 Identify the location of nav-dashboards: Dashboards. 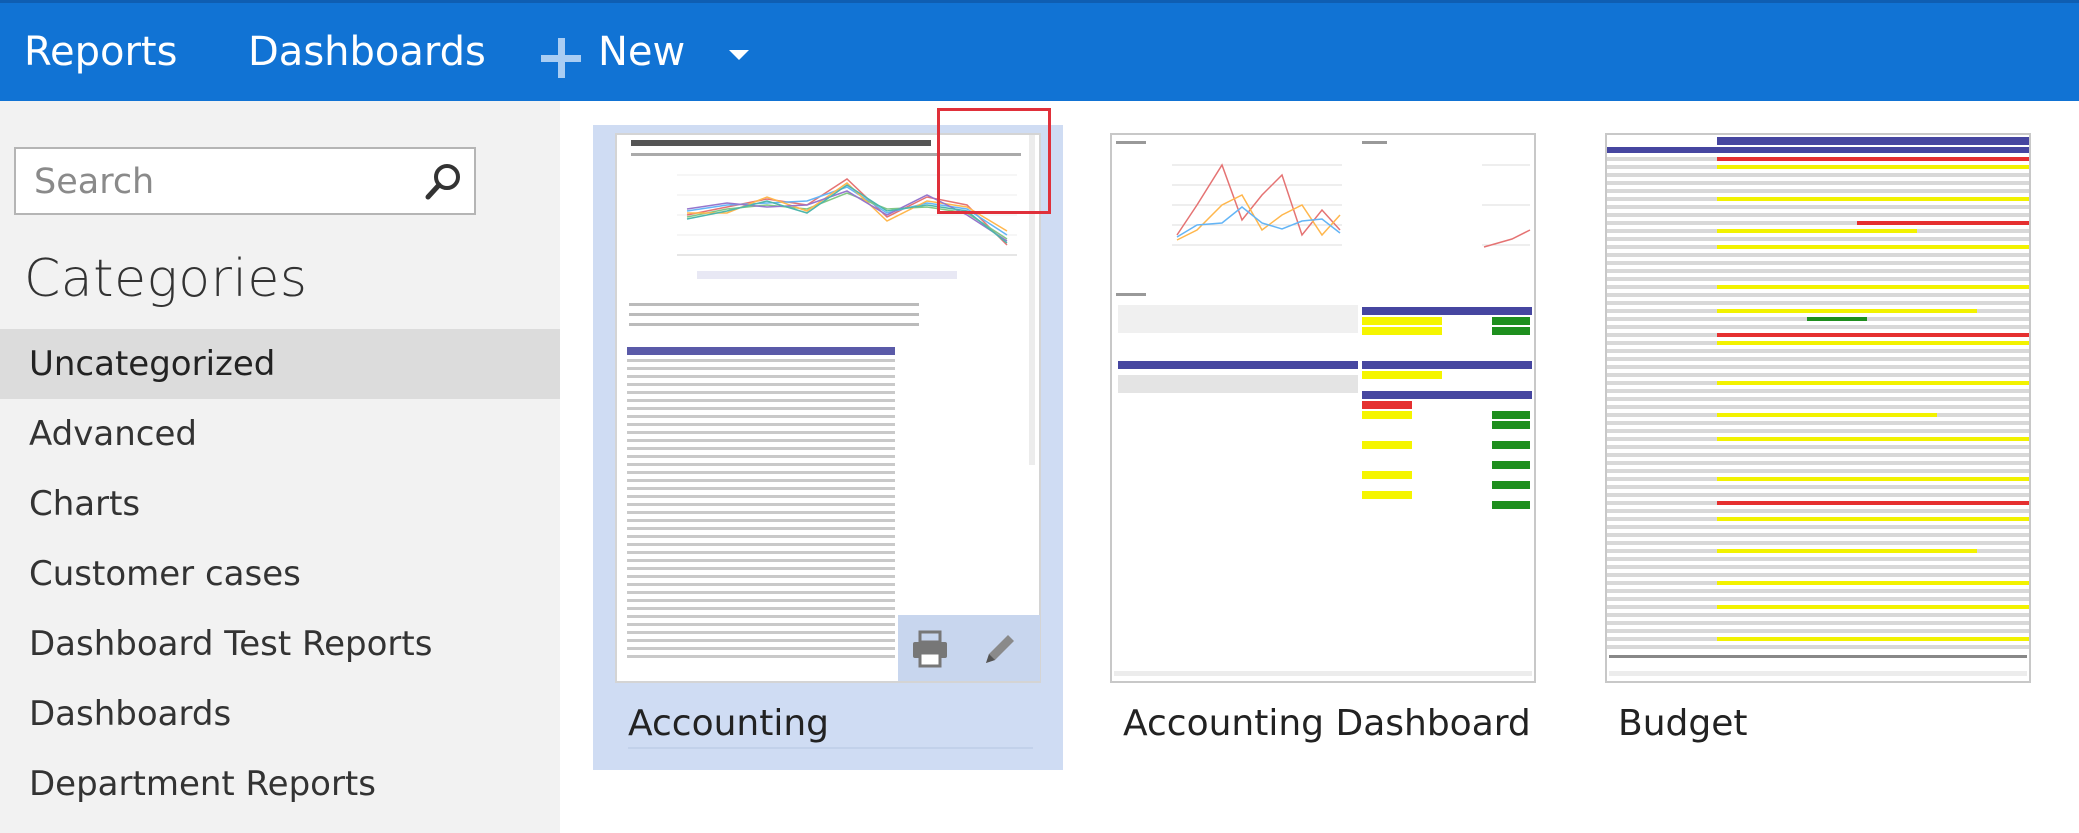
(367, 52).